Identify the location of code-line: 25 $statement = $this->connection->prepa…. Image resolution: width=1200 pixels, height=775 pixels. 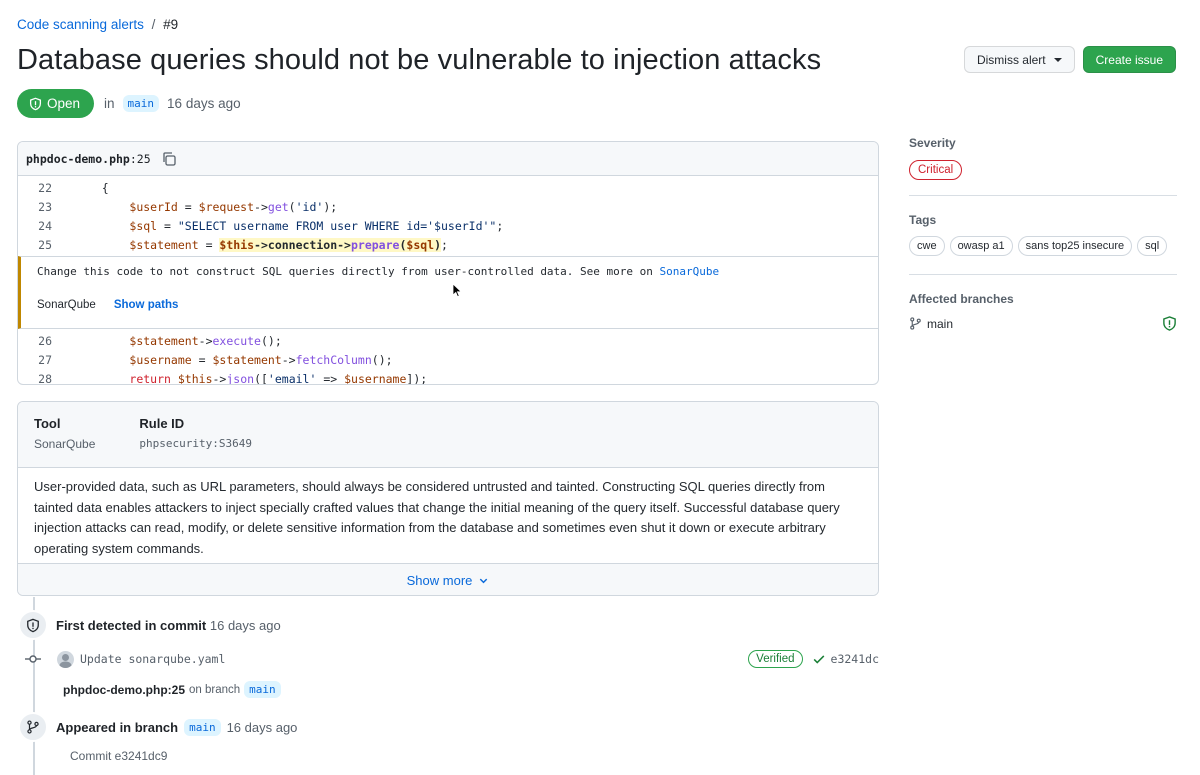
(448, 244).